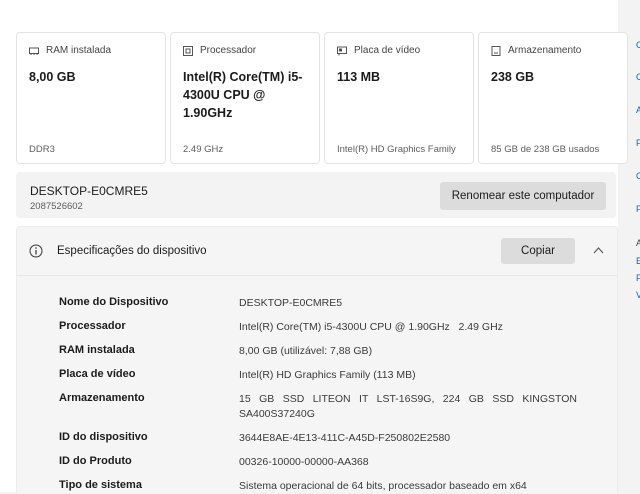  What do you see at coordinates (95, 461) in the screenshot?
I see `spec-label: ID do Produto` at bounding box center [95, 461].